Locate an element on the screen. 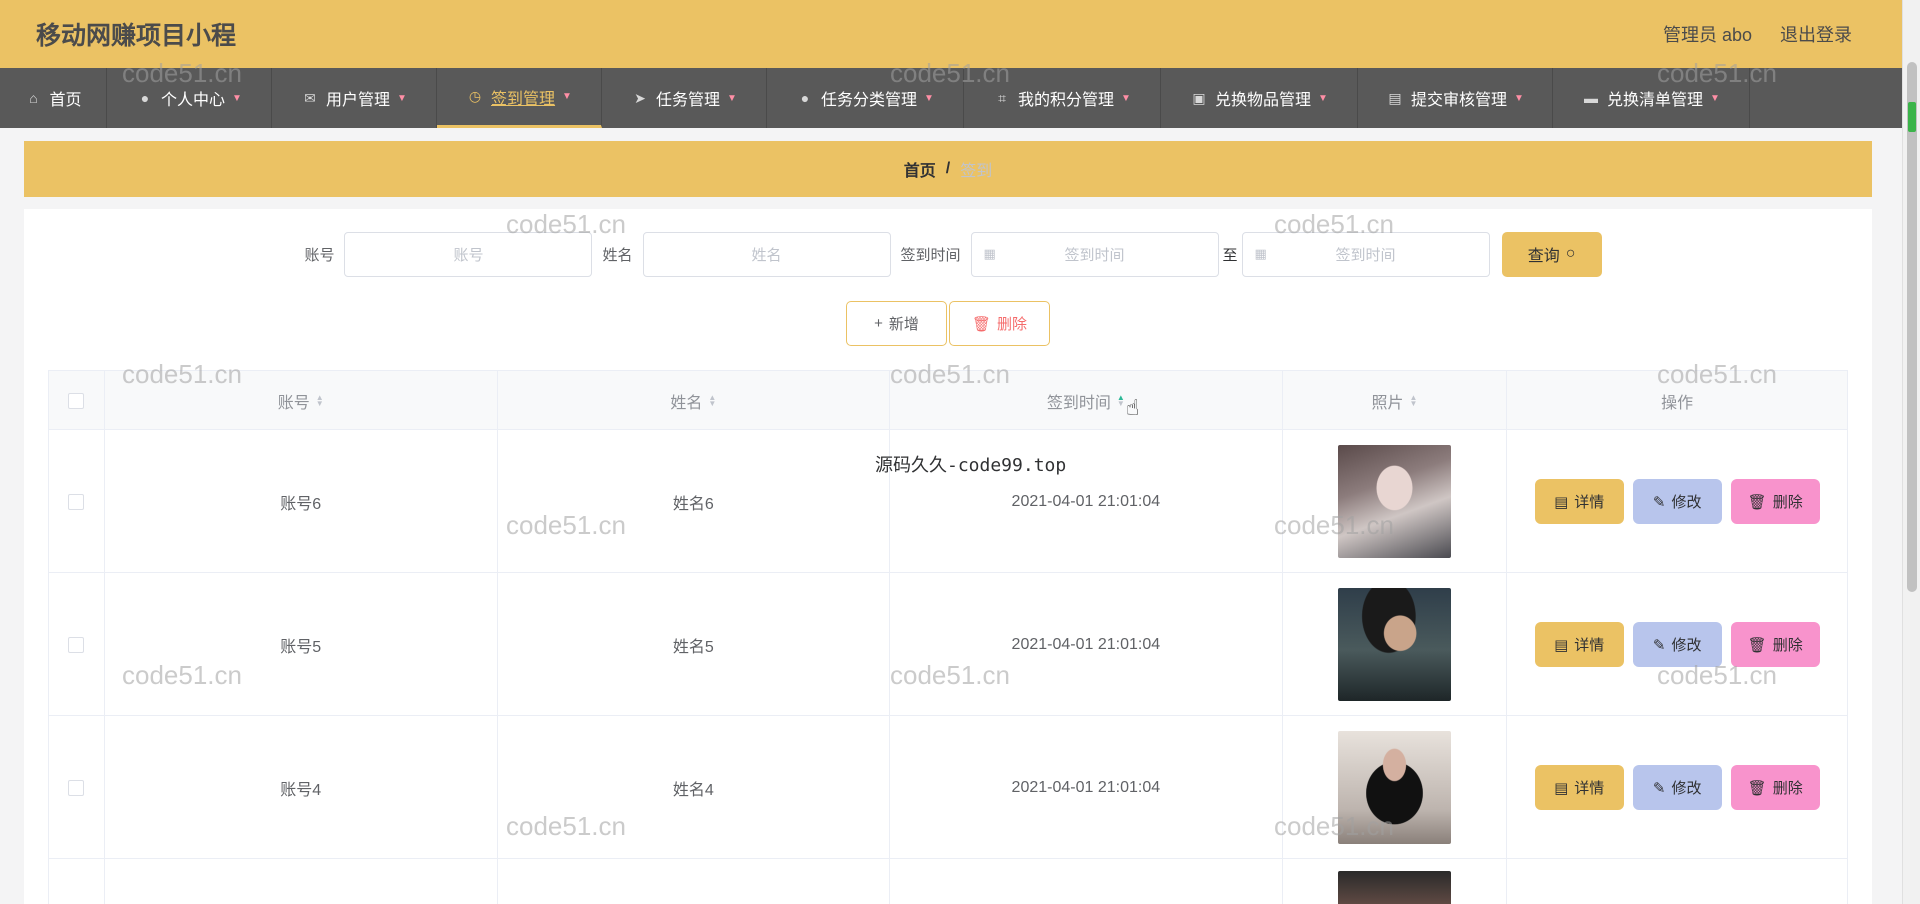 This screenshot has width=1920, height=904. header-name: 姓名 ▲ ▼ is located at coordinates (694, 401).